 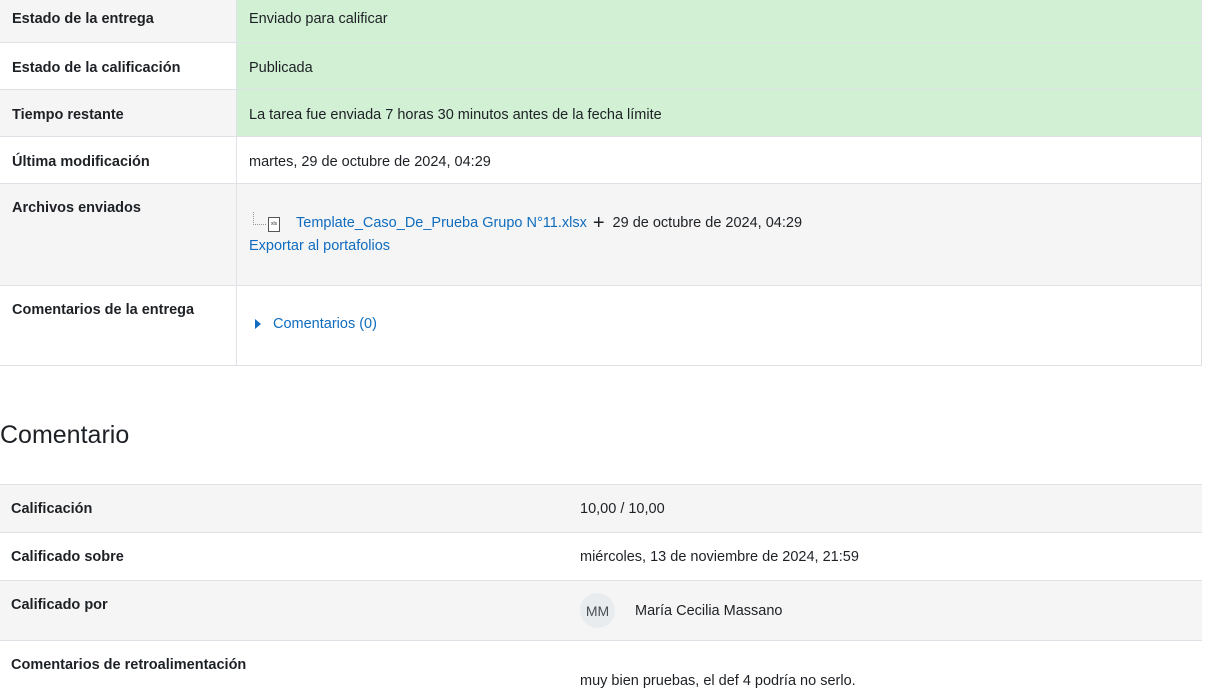 I want to click on export-to-portfolio-link: Exportar al portafolios, so click(x=725, y=246).